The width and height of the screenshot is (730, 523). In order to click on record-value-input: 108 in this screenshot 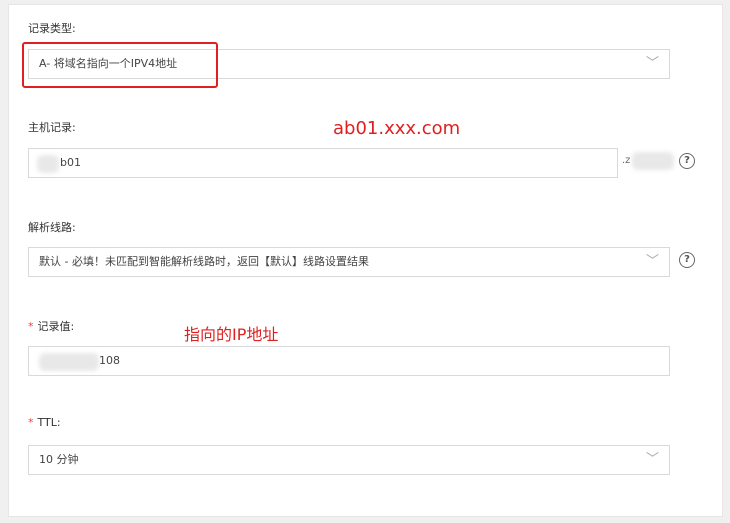, I will do `click(349, 361)`.